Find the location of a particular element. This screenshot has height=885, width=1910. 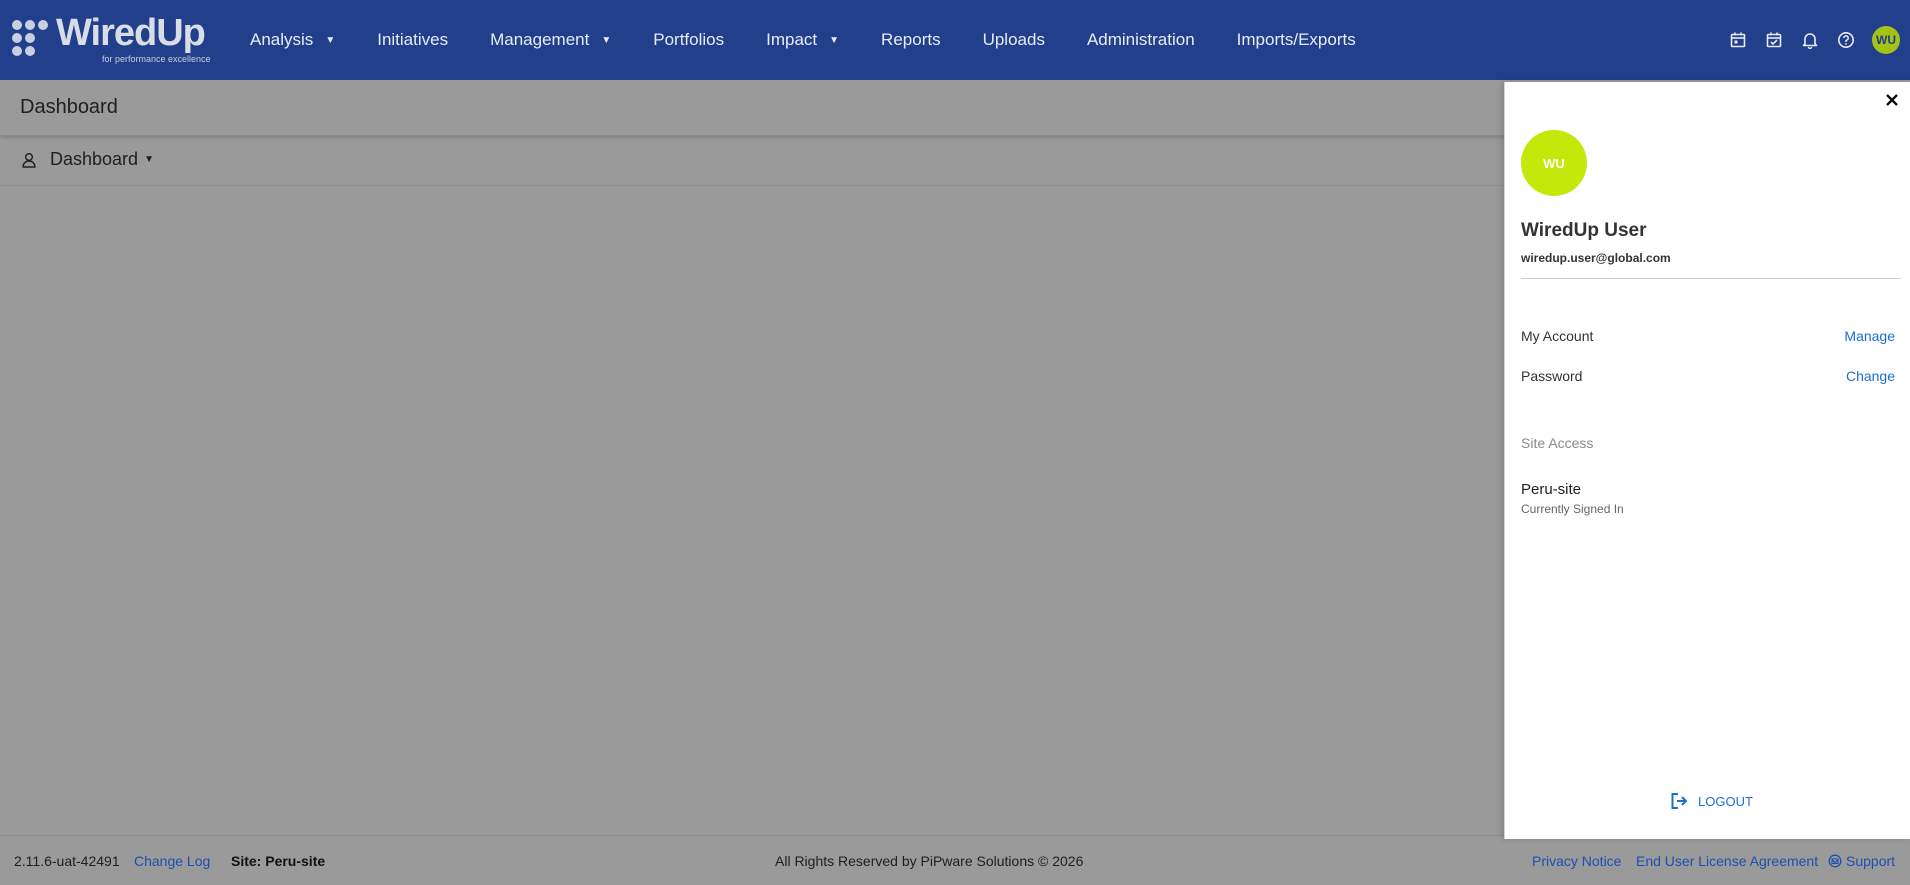

nav-reports: Reports is located at coordinates (911, 40).